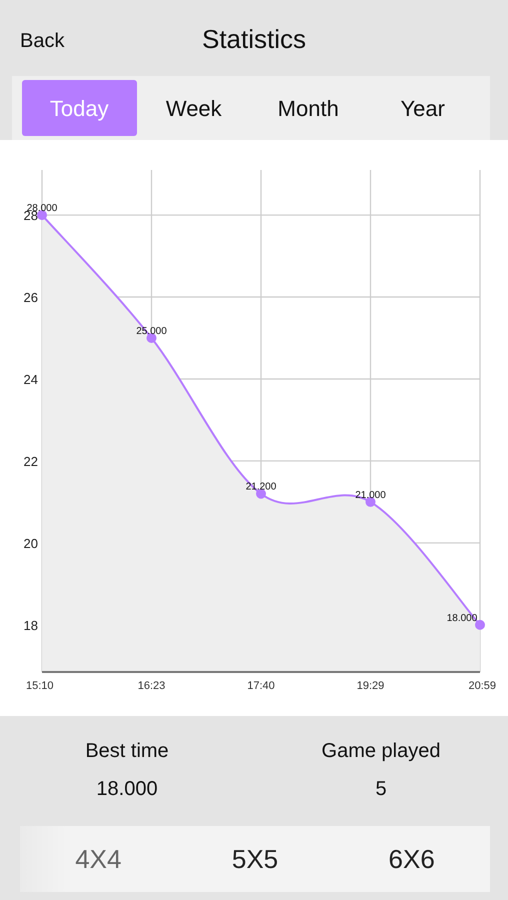  I want to click on x-tick-label: 16:23, so click(152, 686).